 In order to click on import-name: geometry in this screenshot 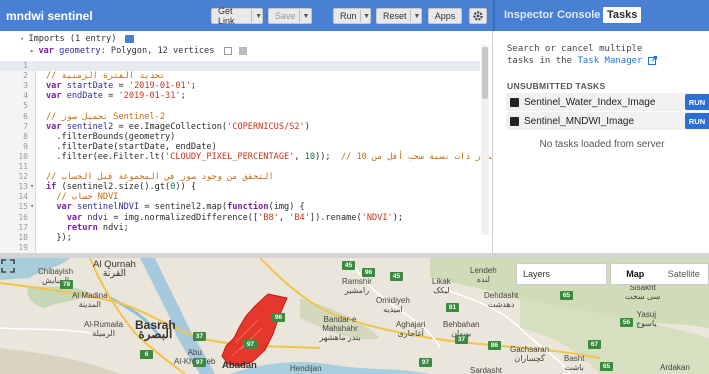, I will do `click(80, 51)`.